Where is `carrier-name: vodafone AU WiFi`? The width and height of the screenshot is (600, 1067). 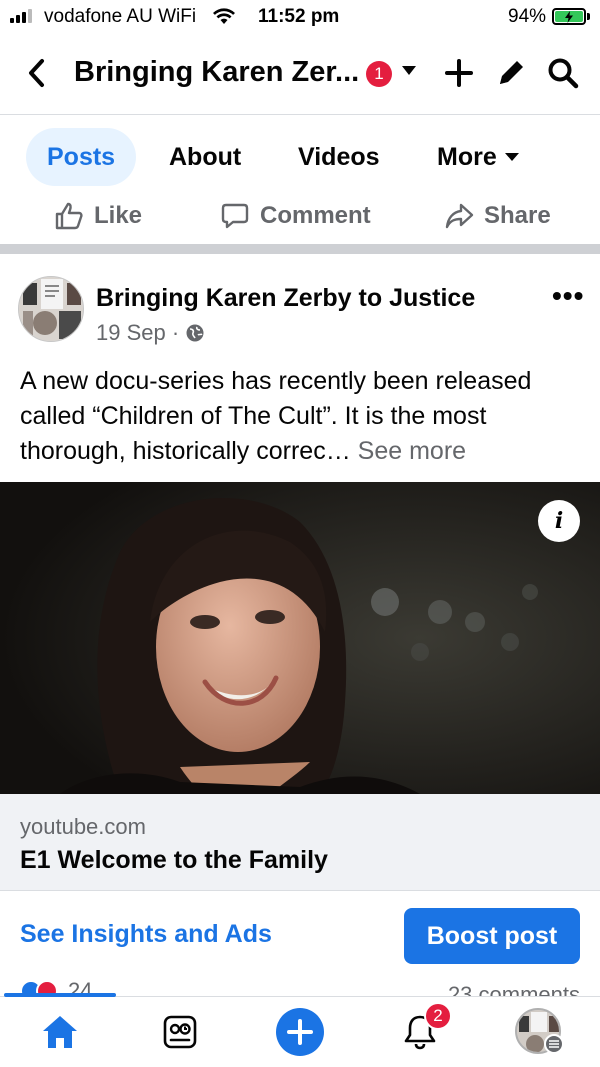
carrier-name: vodafone AU WiFi is located at coordinates (120, 16).